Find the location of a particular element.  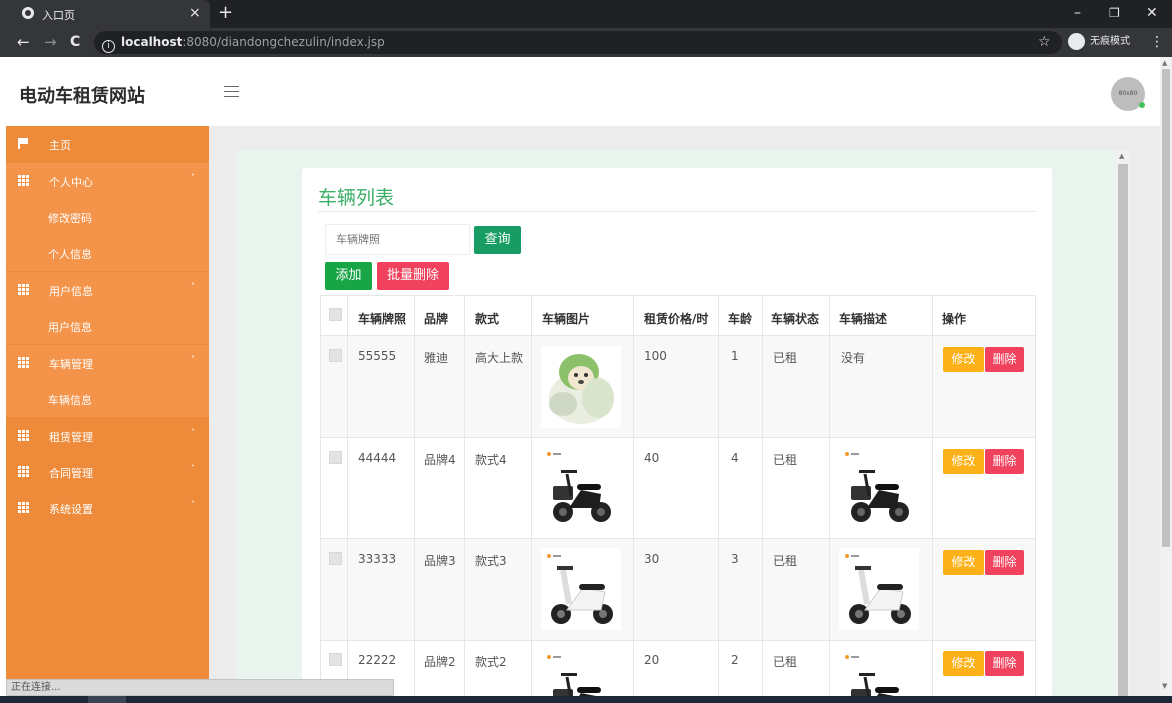

vehicle-photo is located at coordinates (581, 387).